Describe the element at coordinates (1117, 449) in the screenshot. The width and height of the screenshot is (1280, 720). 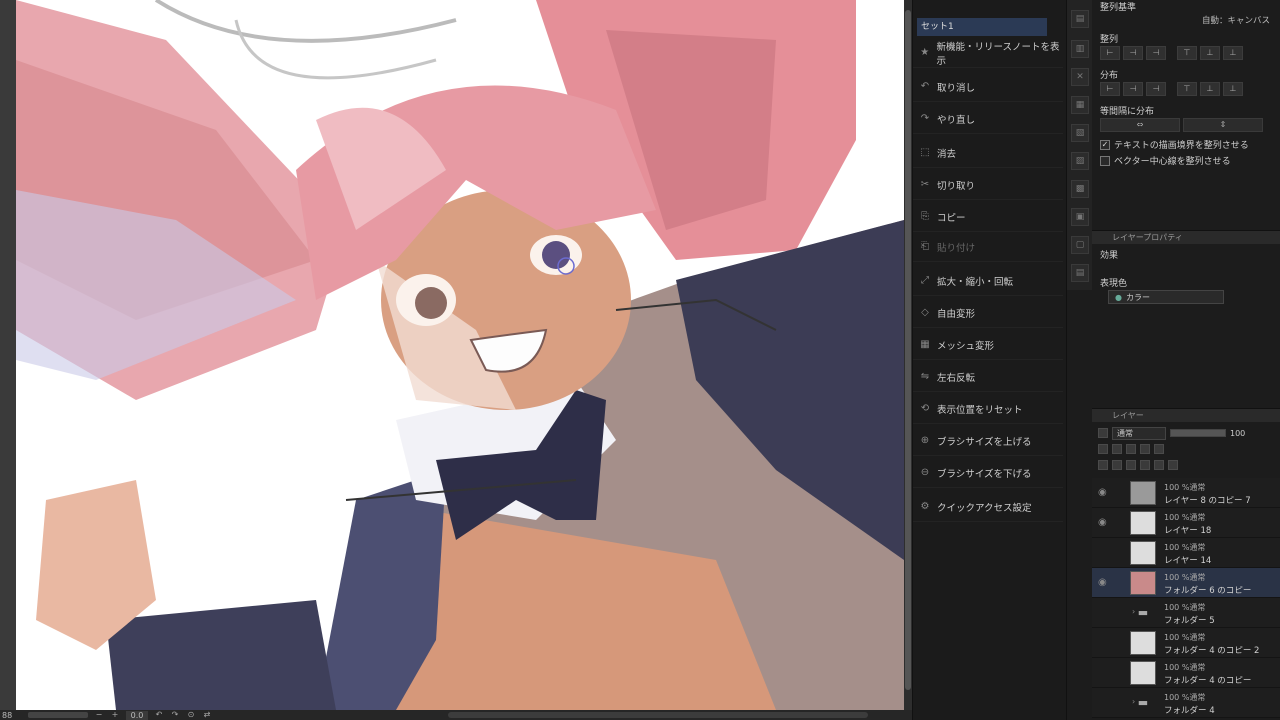
I see `clip-icon` at that location.